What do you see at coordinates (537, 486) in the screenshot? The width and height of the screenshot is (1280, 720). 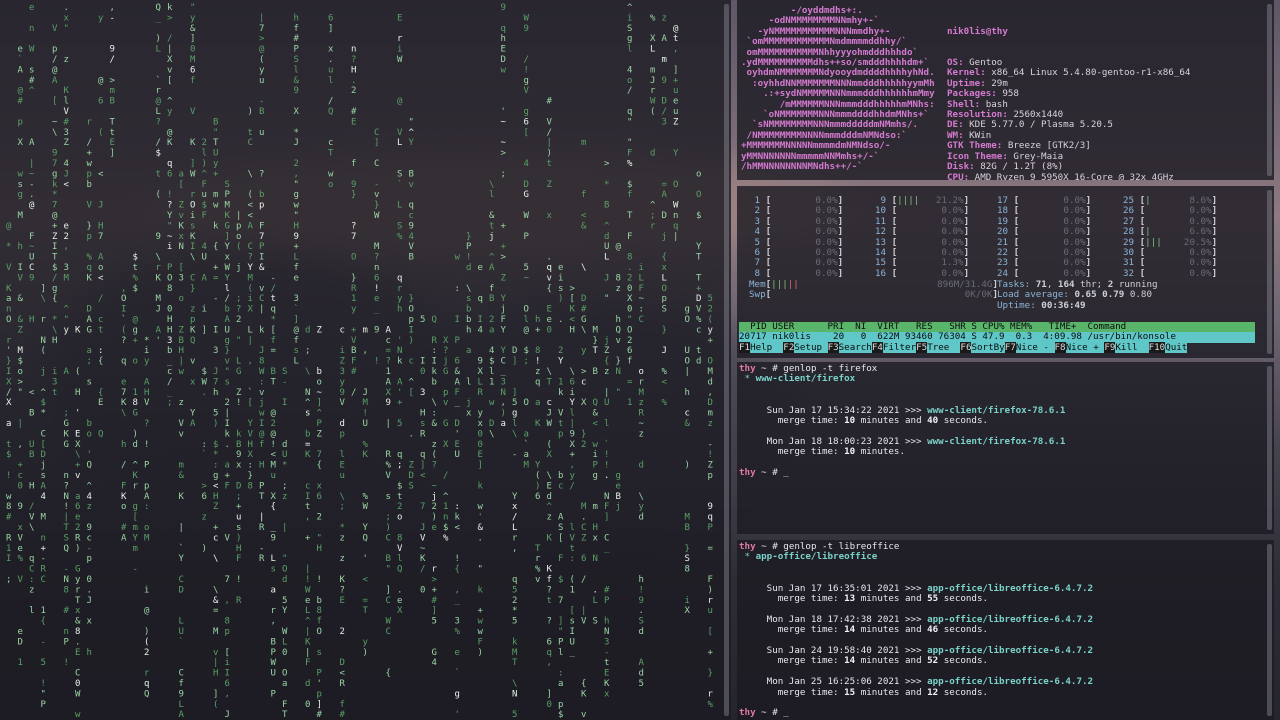 I see `matrix-glyph: )` at bounding box center [537, 486].